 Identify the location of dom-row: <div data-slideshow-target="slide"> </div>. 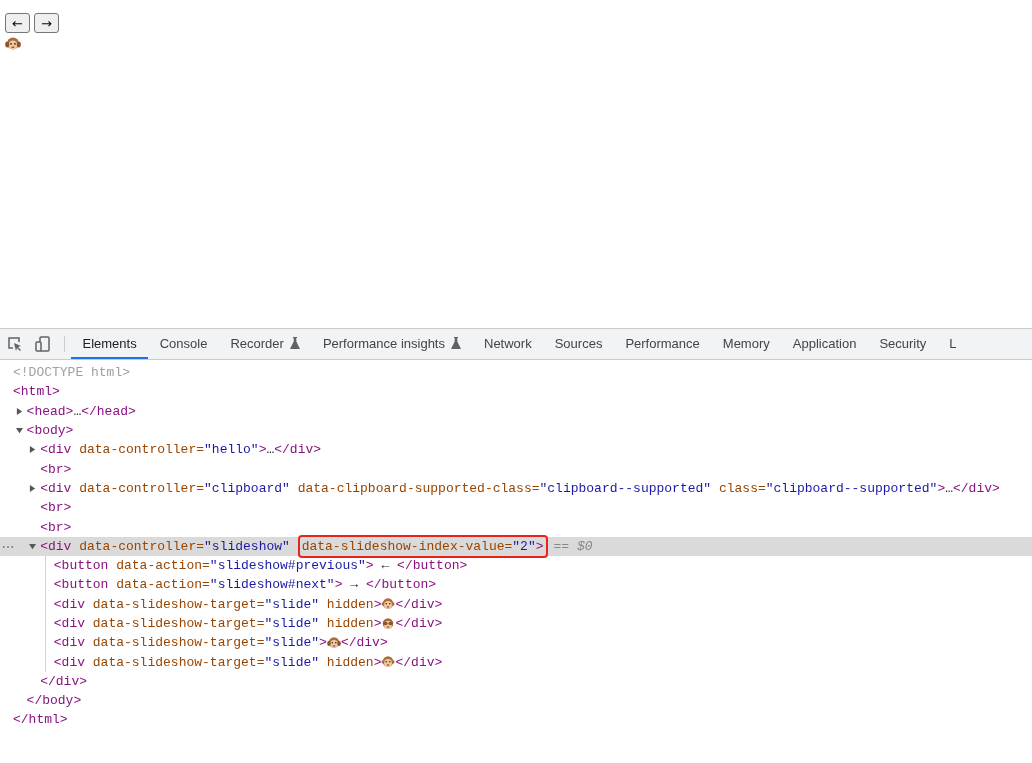
(516, 643).